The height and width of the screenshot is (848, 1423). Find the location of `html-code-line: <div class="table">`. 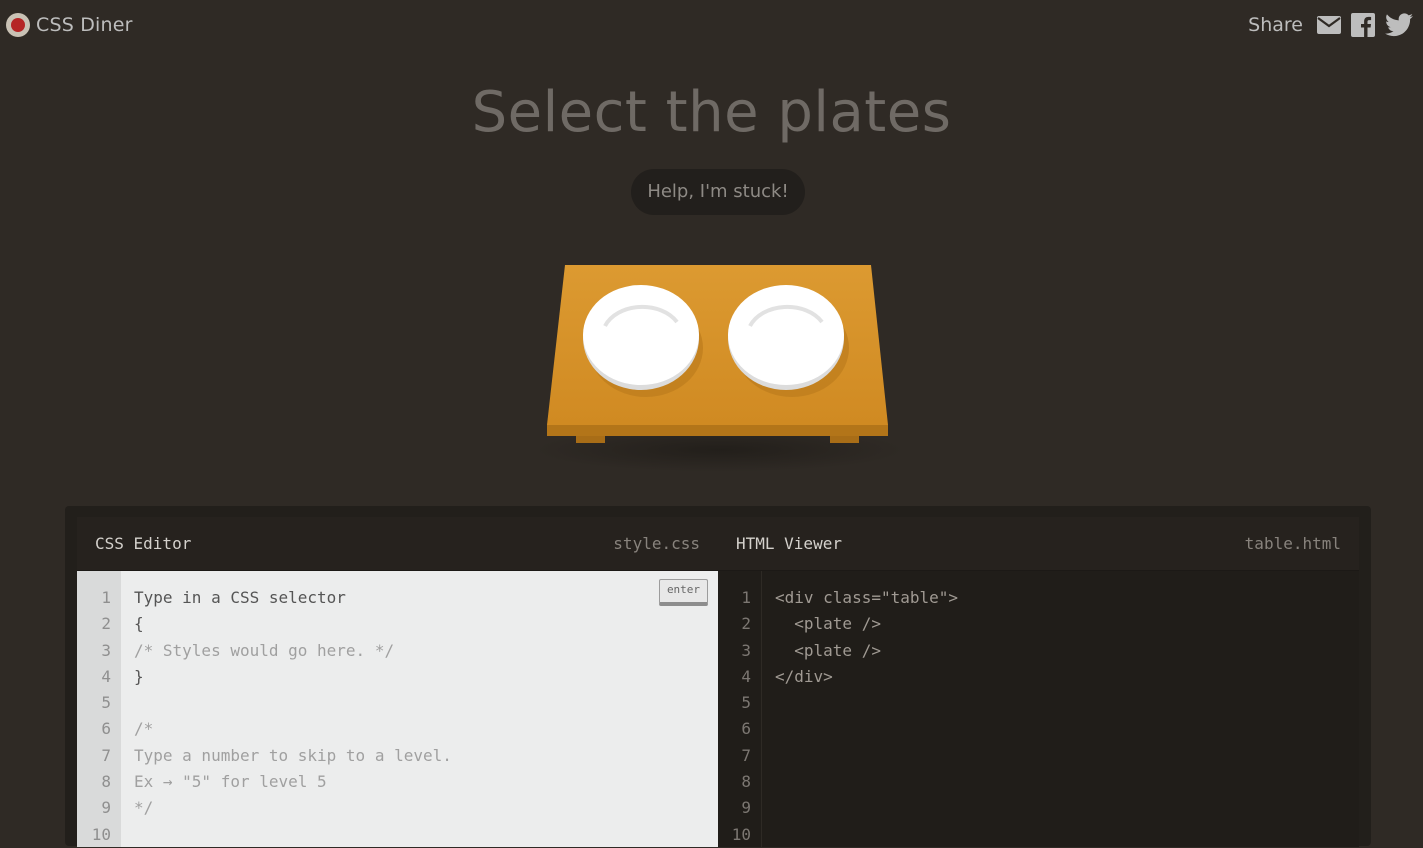

html-code-line: <div class="table"> is located at coordinates (867, 597).